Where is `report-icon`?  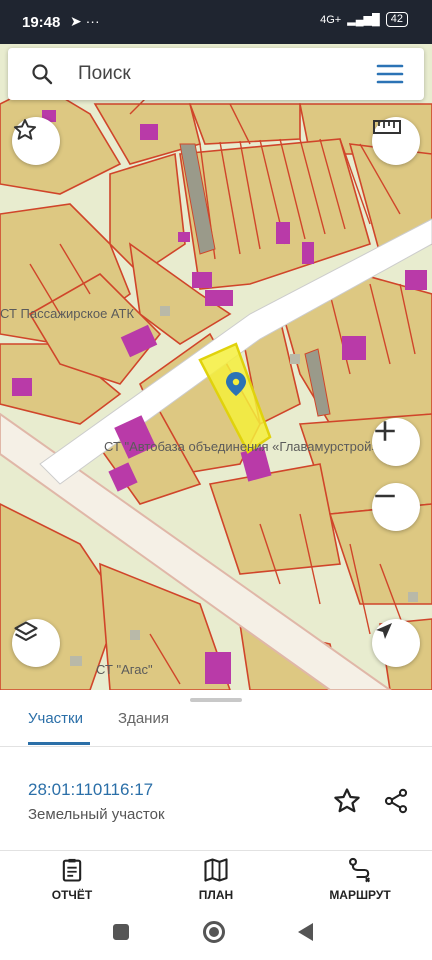
report-icon is located at coordinates (72, 870).